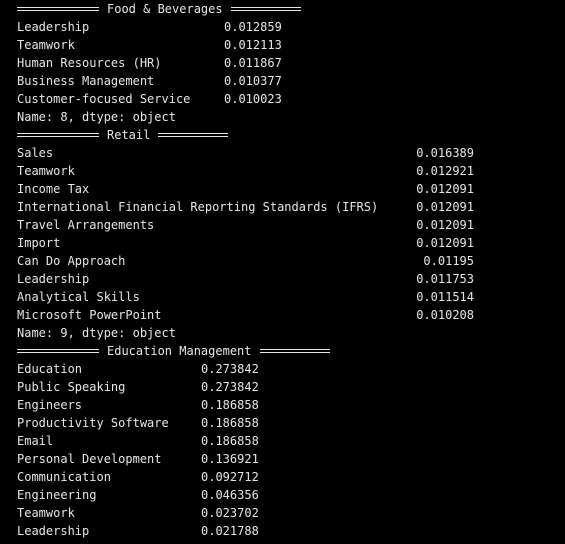  I want to click on row-value: 0.011867, so click(253, 63).